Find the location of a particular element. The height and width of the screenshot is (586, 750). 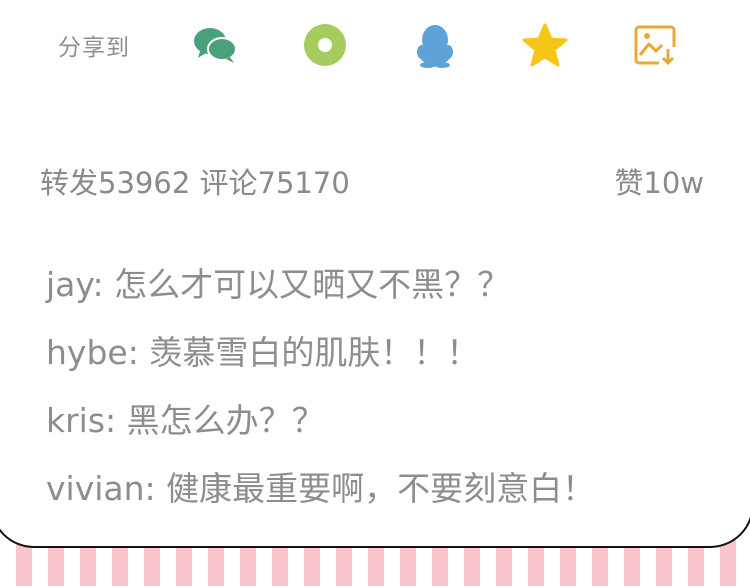

comment-item: hybe: 羡慕雪白的肌肤！！！ is located at coordinates (263, 352).